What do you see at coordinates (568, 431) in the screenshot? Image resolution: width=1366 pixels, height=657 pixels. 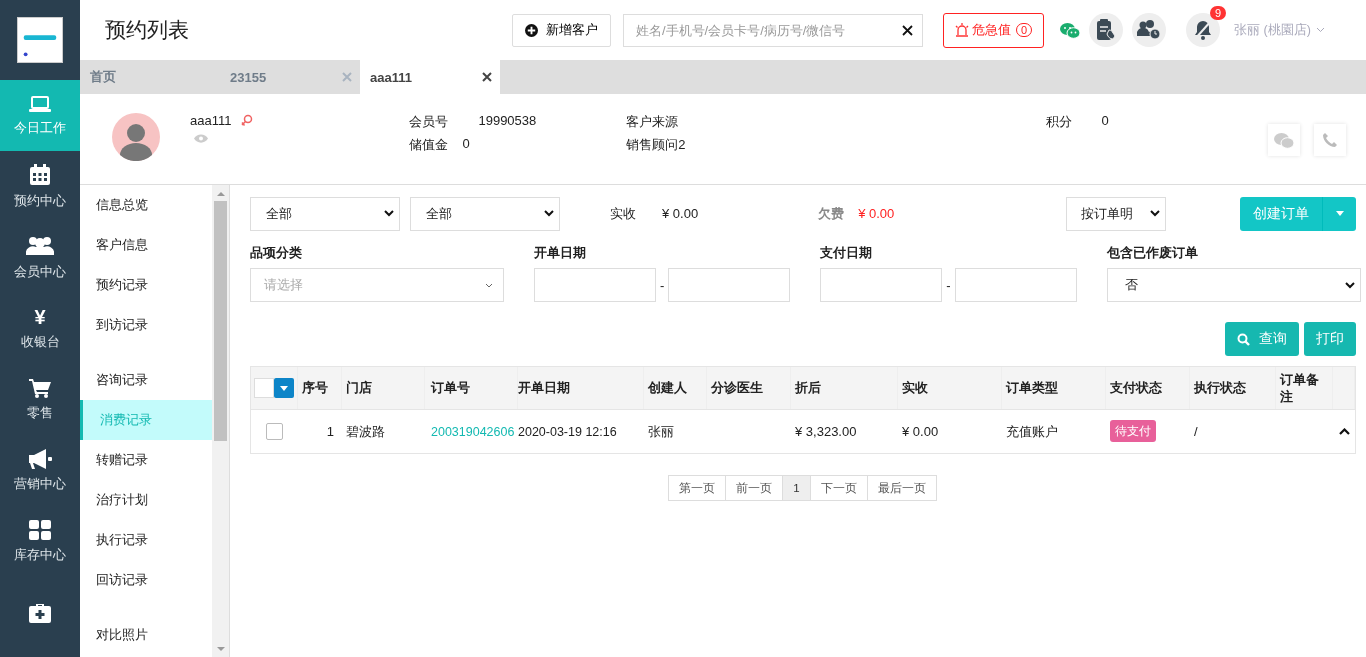 I see `table-cell-text: 2020-03-19 12:16` at bounding box center [568, 431].